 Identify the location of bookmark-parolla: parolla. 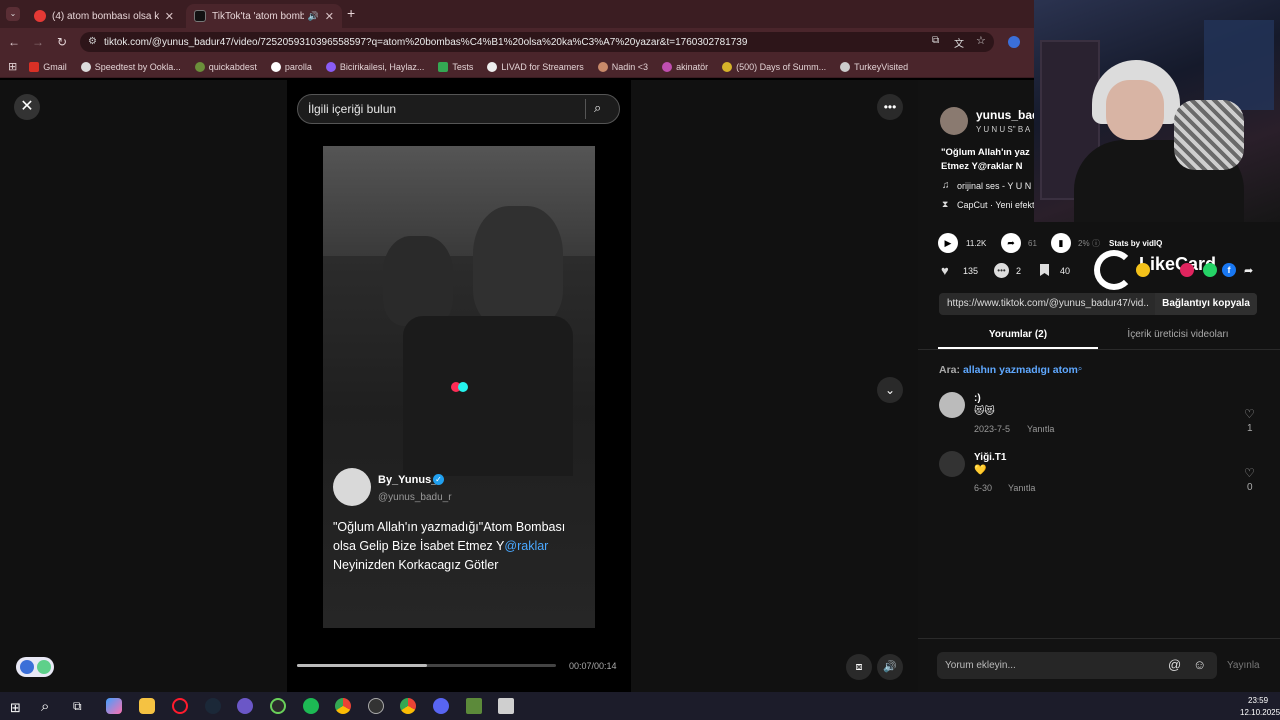
(291, 66).